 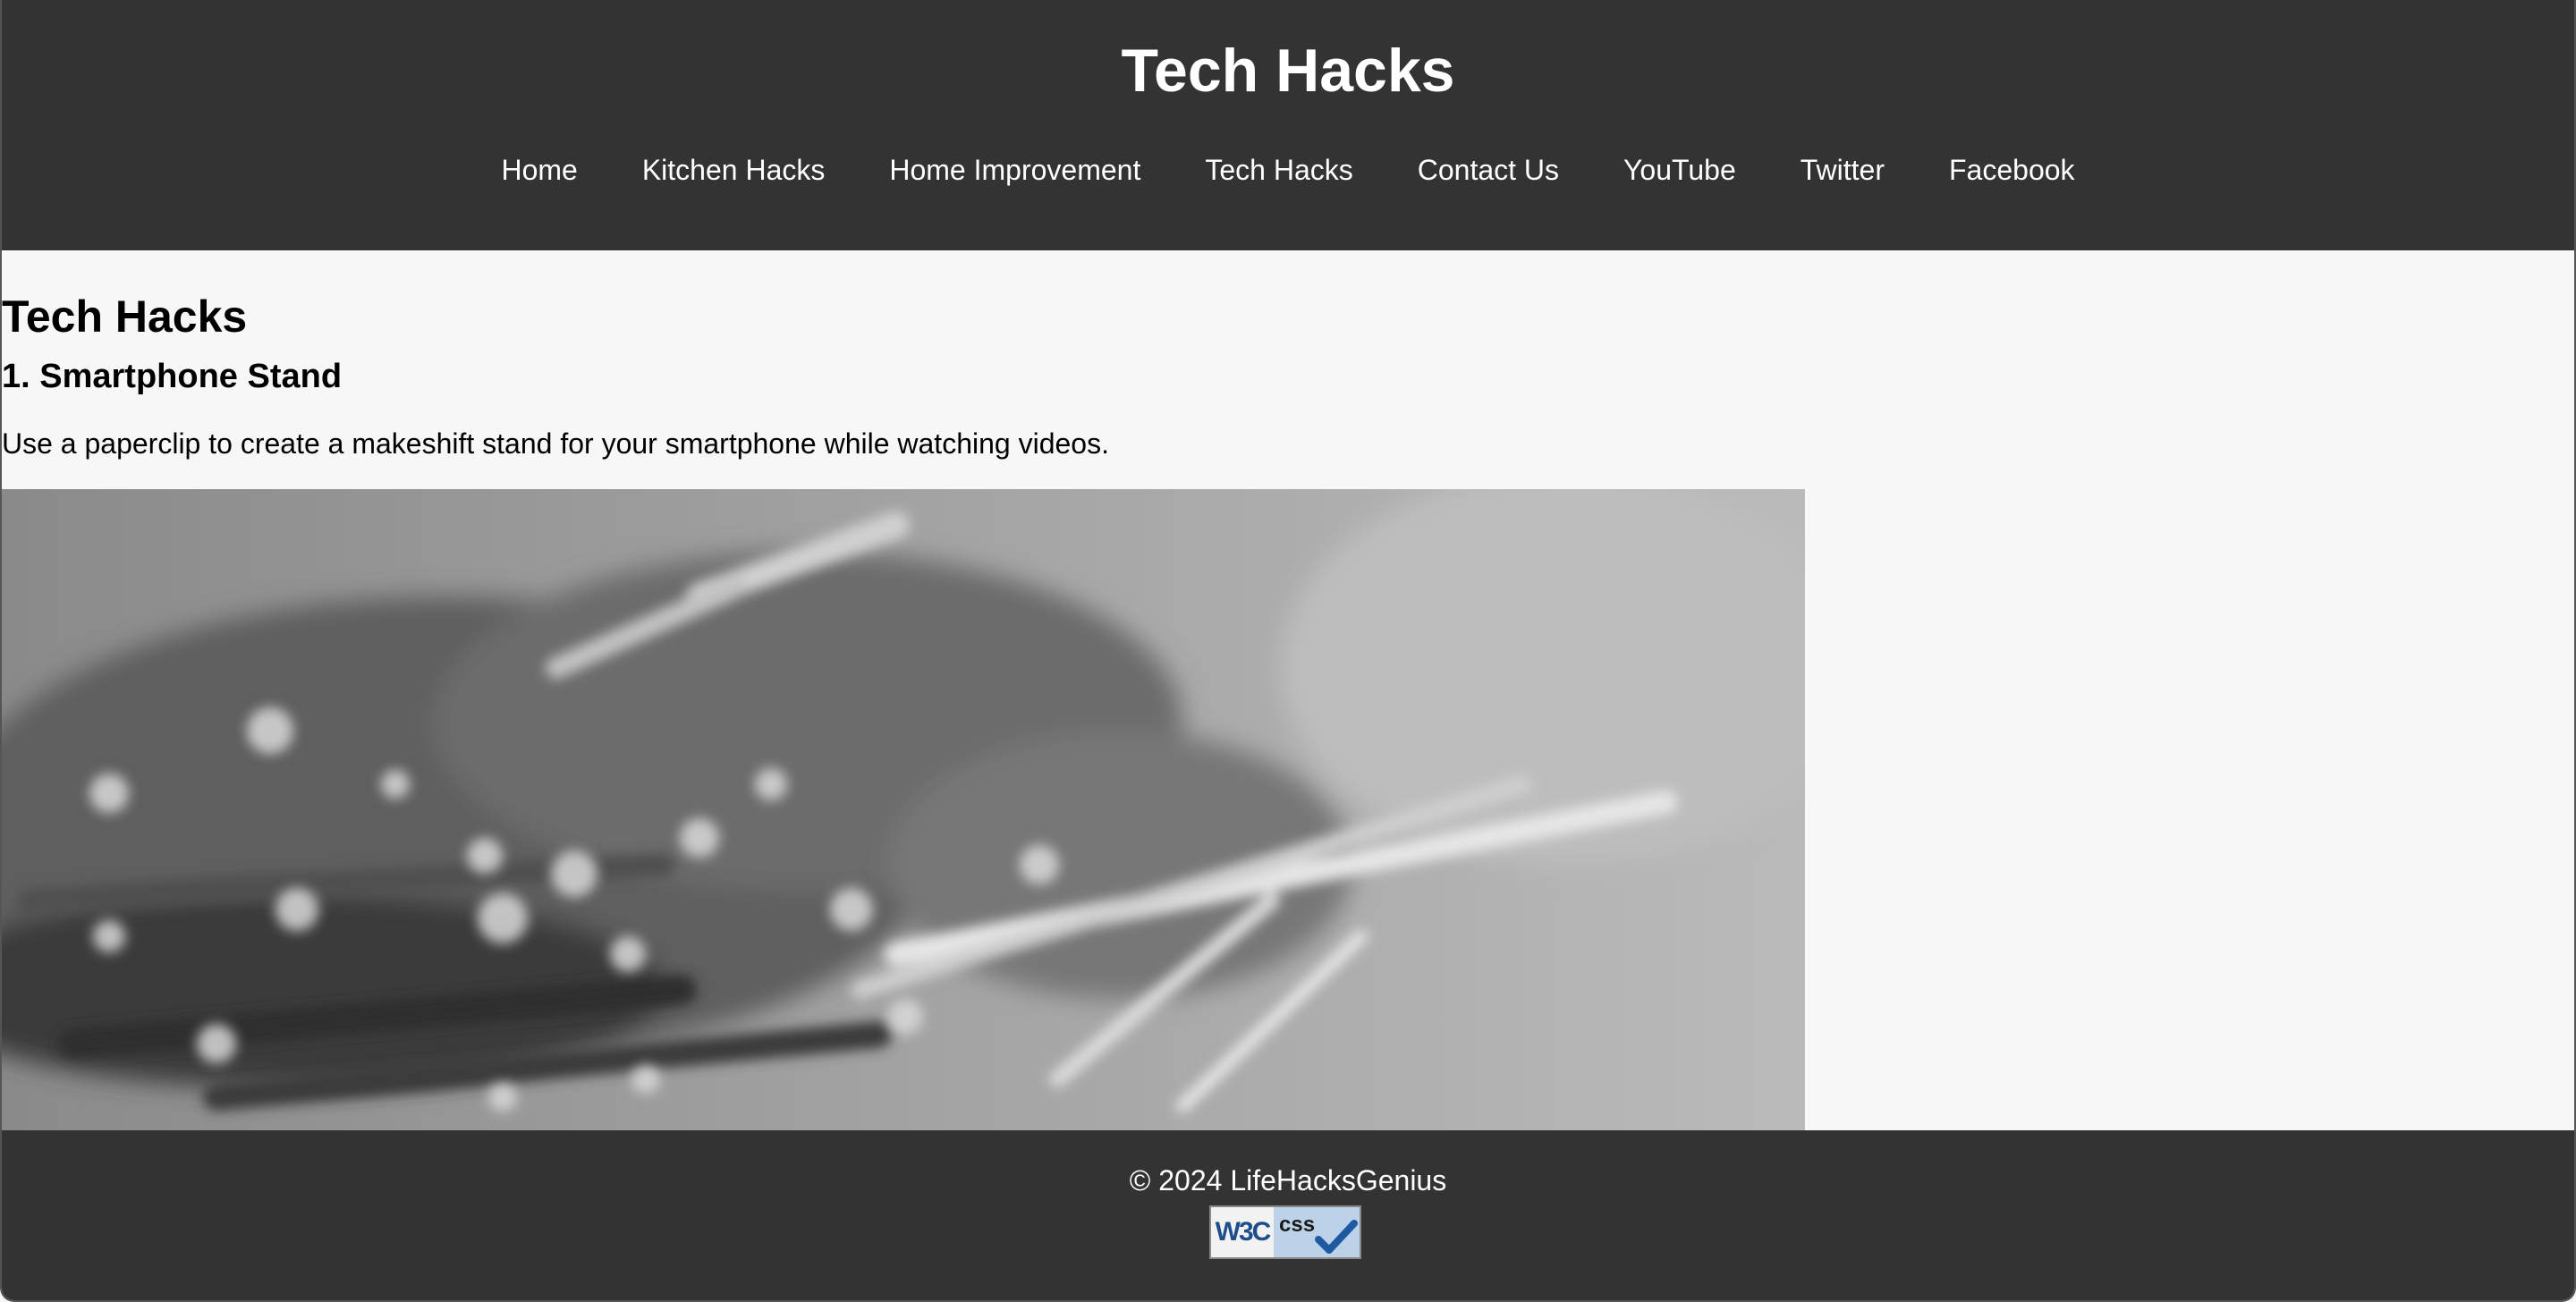 What do you see at coordinates (1014, 169) in the screenshot?
I see `nav-item-home-improvement: Home Improvement` at bounding box center [1014, 169].